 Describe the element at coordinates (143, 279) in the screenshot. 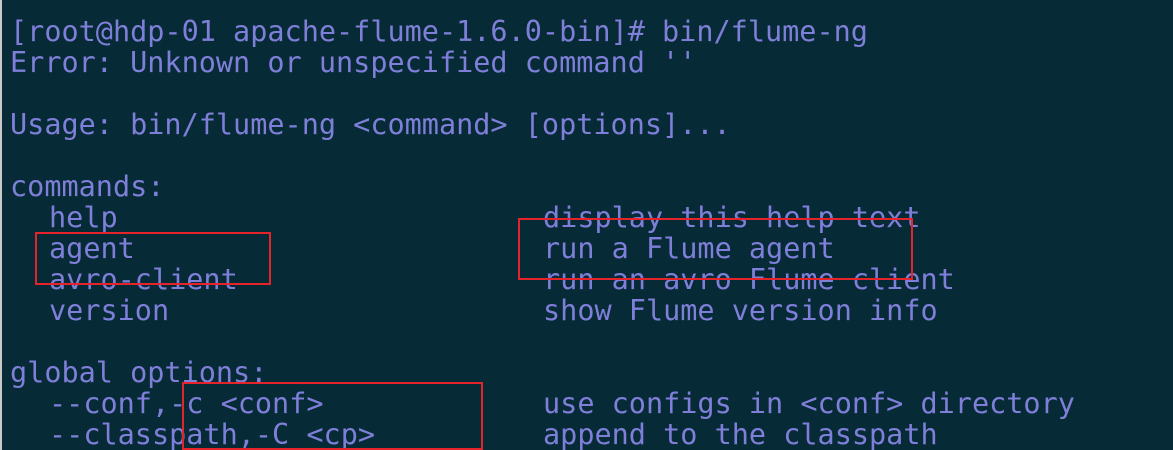

I see `command-name: avro-client` at that location.